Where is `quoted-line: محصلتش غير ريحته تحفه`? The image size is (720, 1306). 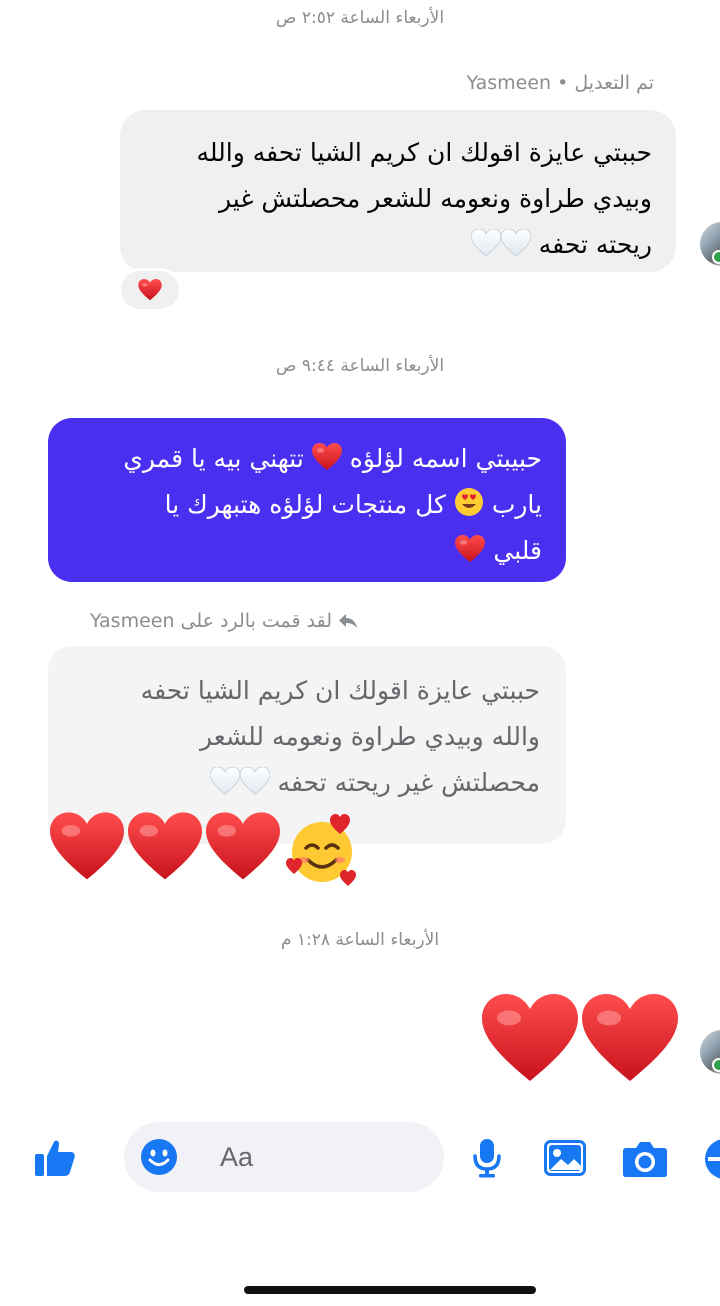 quoted-line: محصلتش غير ريحته تحفه is located at coordinates (408, 782).